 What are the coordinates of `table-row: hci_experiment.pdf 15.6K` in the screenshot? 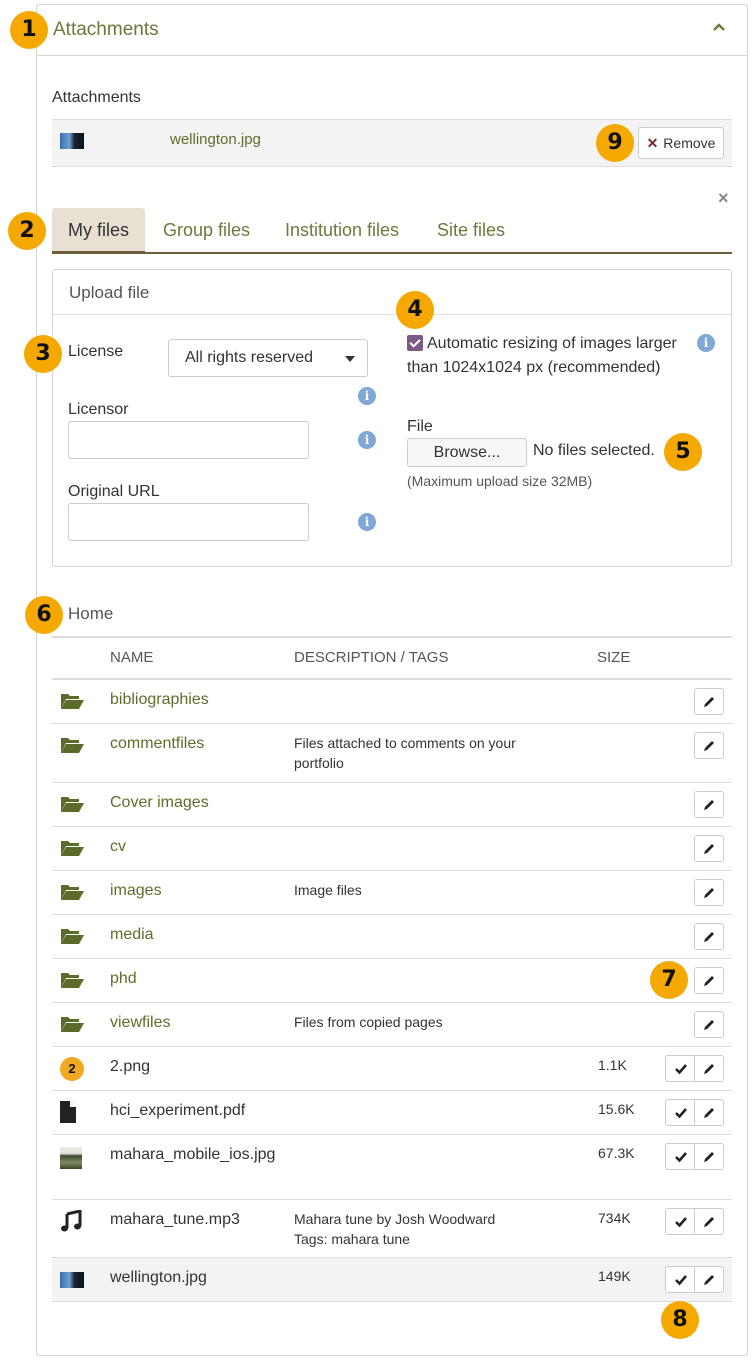 It's located at (392, 1113).